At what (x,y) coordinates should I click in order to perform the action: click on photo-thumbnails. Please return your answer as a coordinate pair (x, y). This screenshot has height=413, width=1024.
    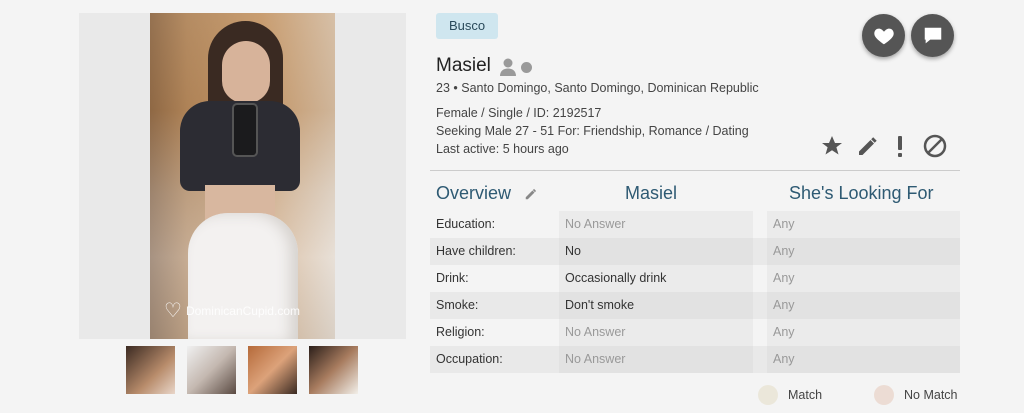
    Looking at the image, I should click on (242, 370).